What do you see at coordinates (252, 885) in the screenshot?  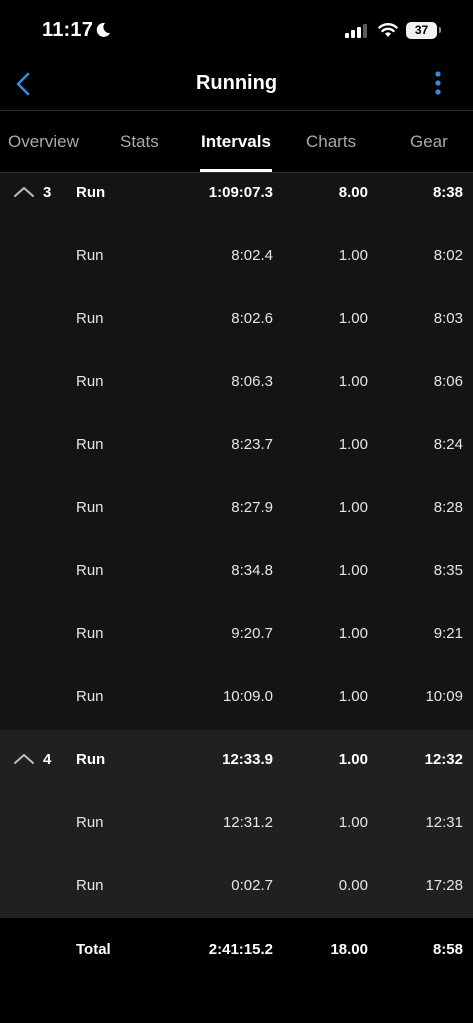 I see `lap-time: 0:02.7` at bounding box center [252, 885].